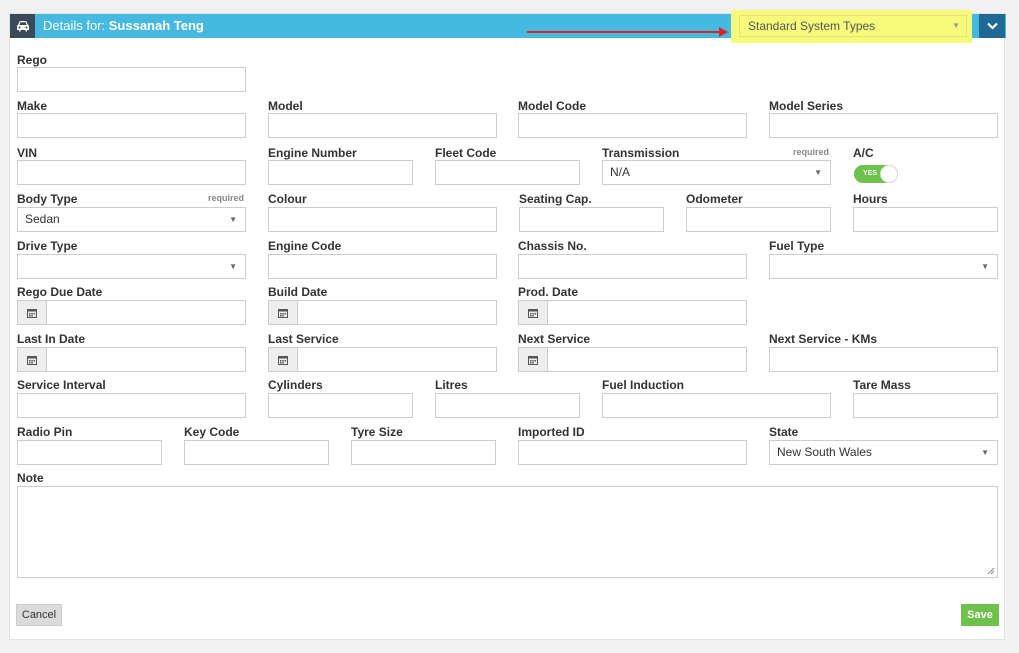  What do you see at coordinates (723, 32) in the screenshot?
I see `annotation-arrow-head` at bounding box center [723, 32].